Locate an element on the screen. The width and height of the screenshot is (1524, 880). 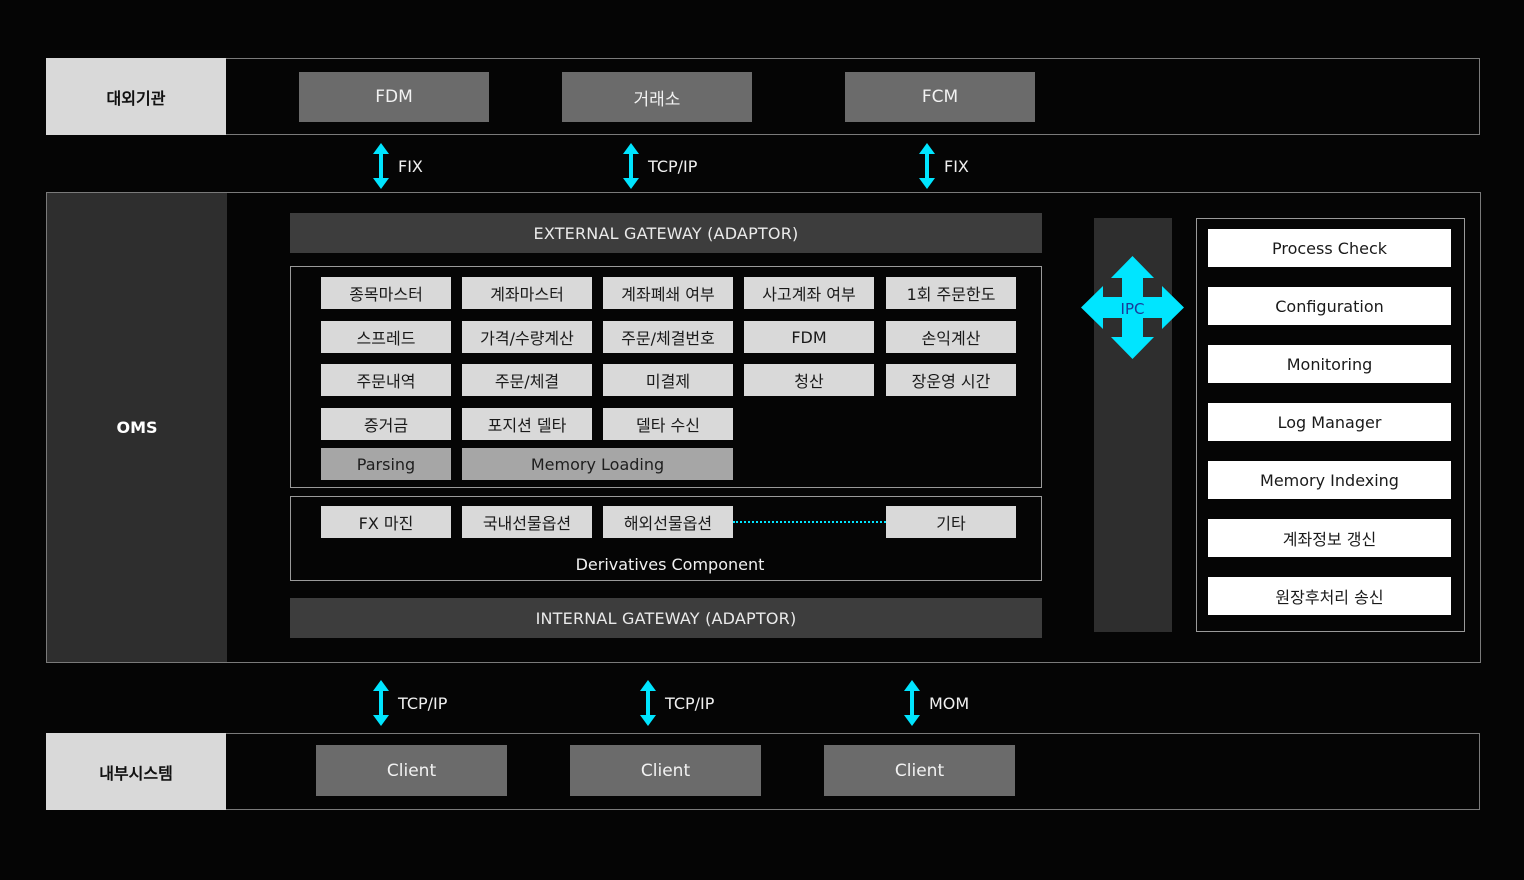
external-link-3: FIX is located at coordinates (943, 166).